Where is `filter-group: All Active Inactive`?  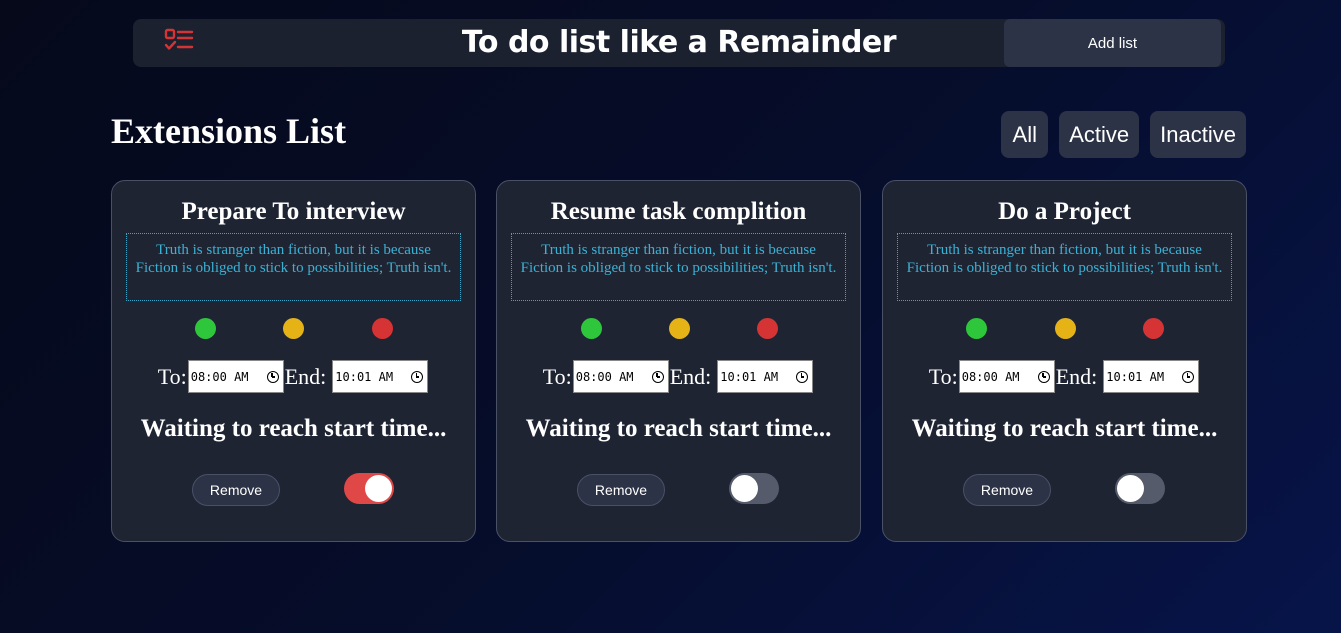 filter-group: All Active Inactive is located at coordinates (1123, 134).